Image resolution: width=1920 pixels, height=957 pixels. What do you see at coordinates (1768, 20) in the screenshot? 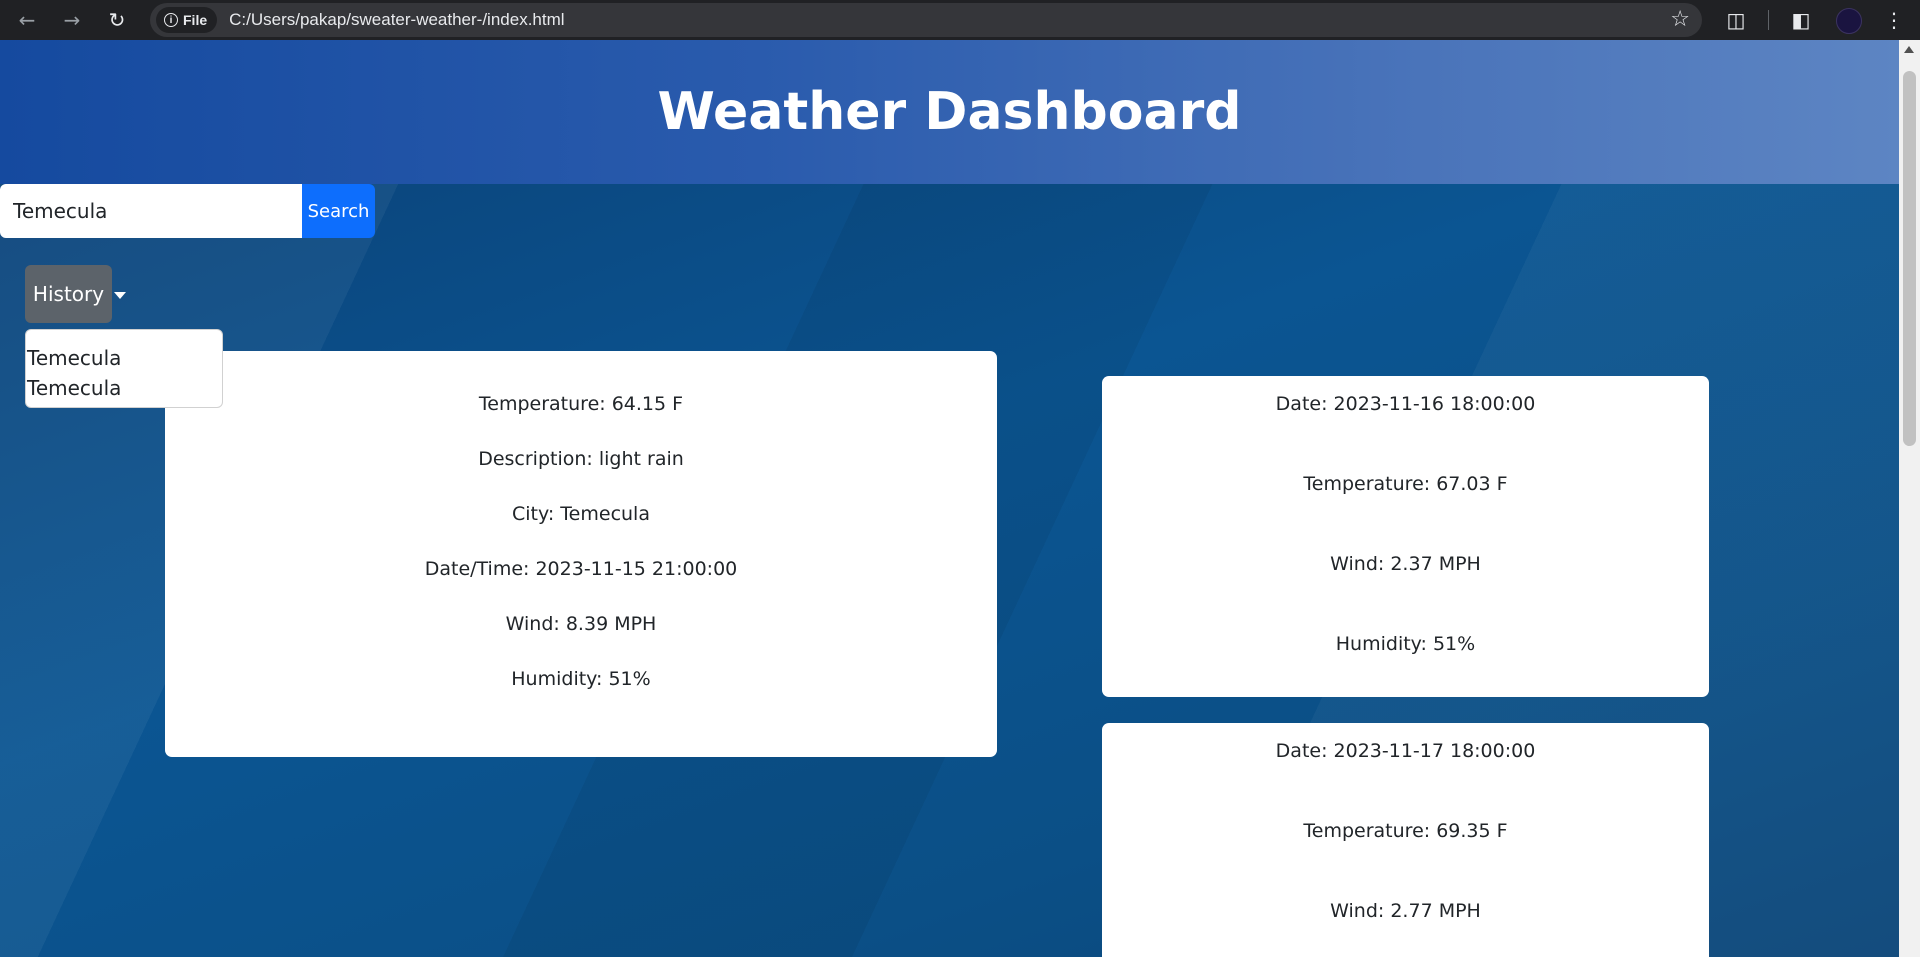
I see `toolbar-divider` at bounding box center [1768, 20].